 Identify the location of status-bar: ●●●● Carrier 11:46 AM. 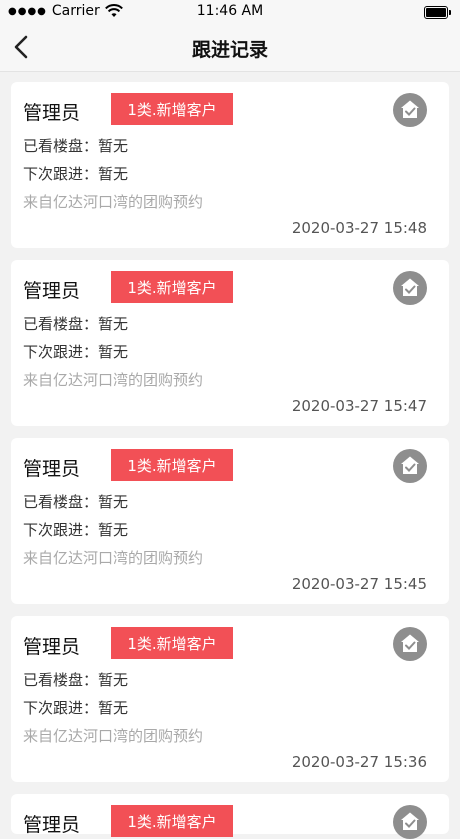
(230, 12).